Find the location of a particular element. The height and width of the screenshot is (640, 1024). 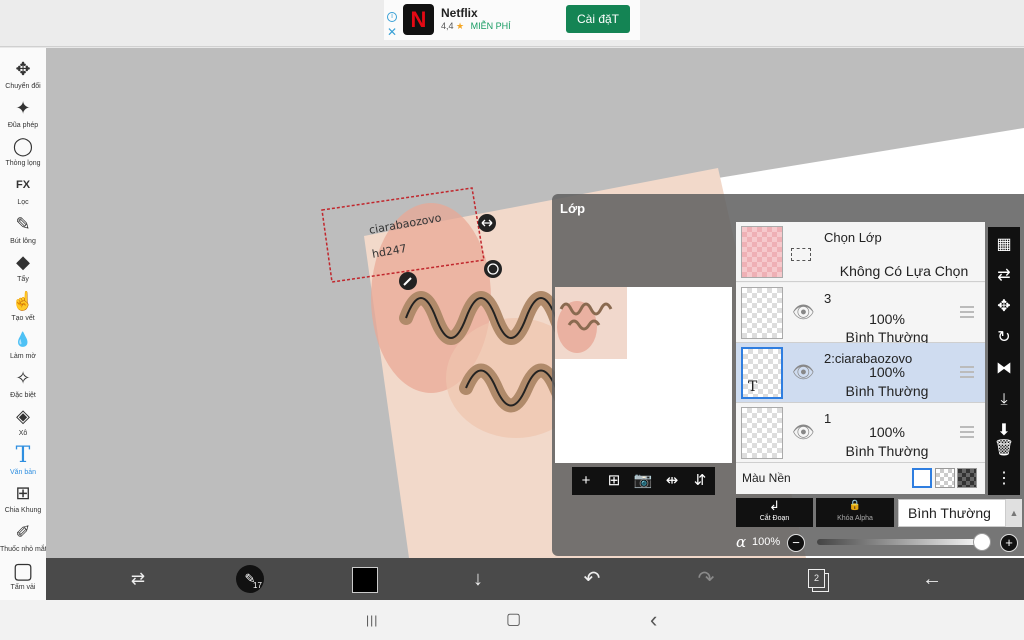

selection-status: Không Có Lựa Chọn is located at coordinates (904, 271).